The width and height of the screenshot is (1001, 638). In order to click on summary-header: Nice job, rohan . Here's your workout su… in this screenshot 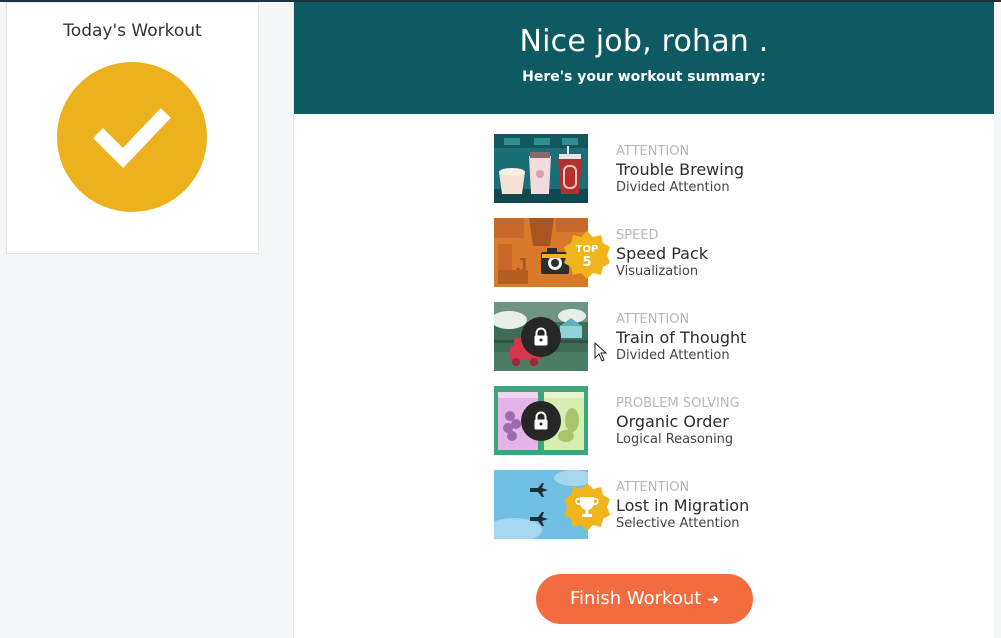, I will do `click(644, 58)`.